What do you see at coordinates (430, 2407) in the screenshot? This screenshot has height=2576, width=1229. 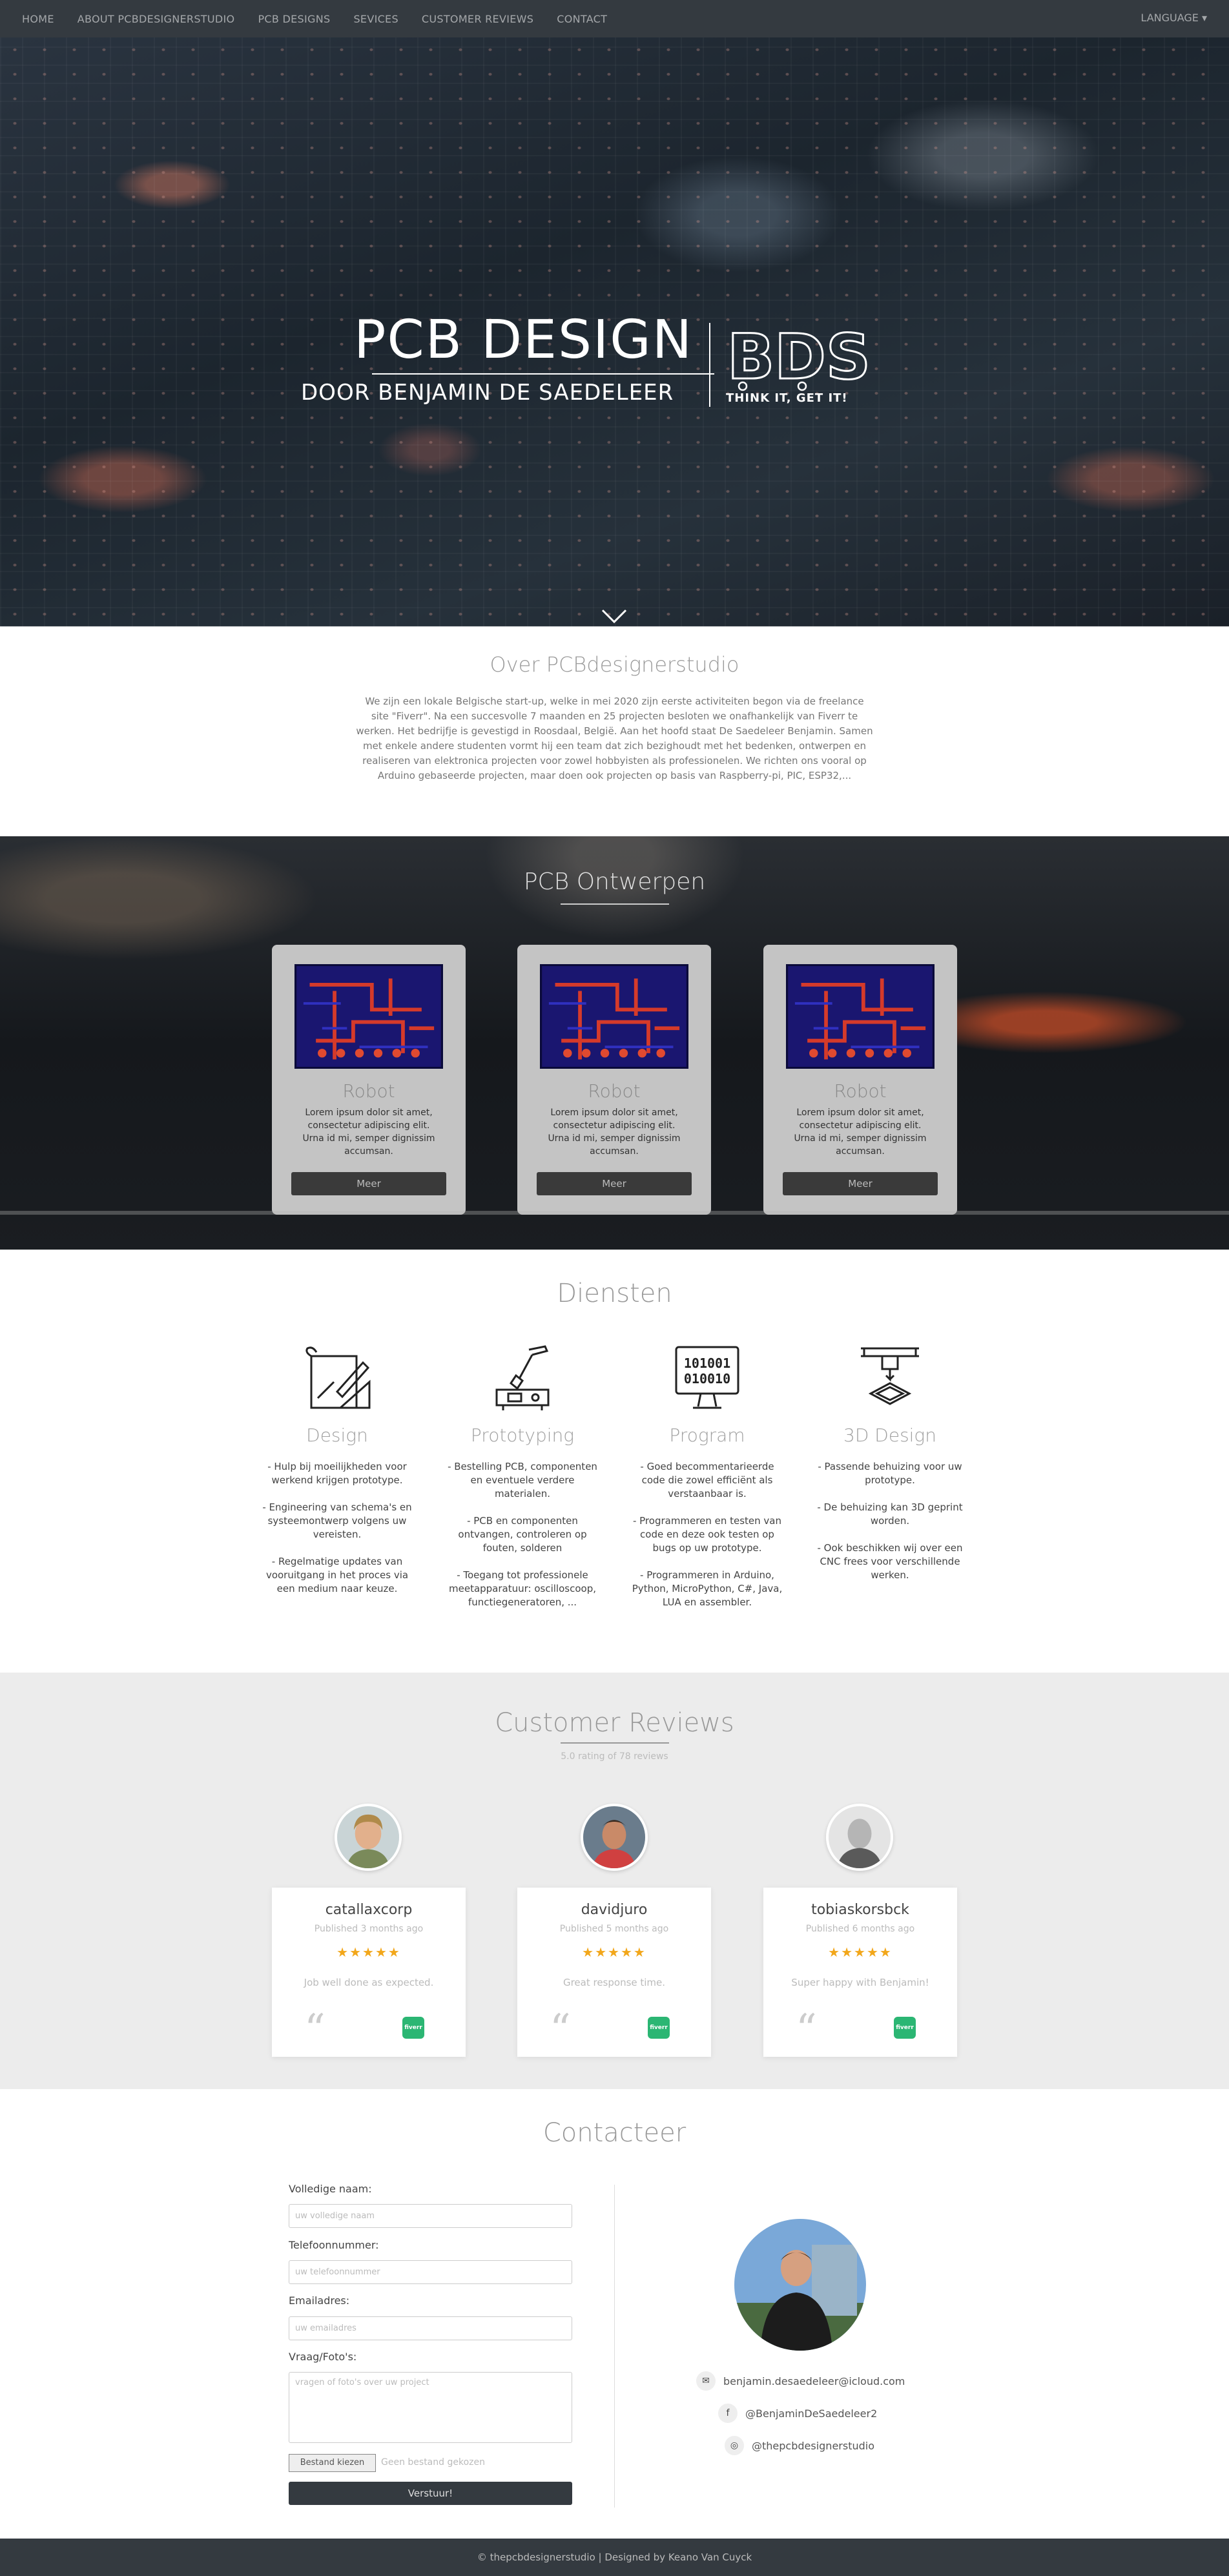 I see `question-textarea: vragen of foto's over uw project` at bounding box center [430, 2407].